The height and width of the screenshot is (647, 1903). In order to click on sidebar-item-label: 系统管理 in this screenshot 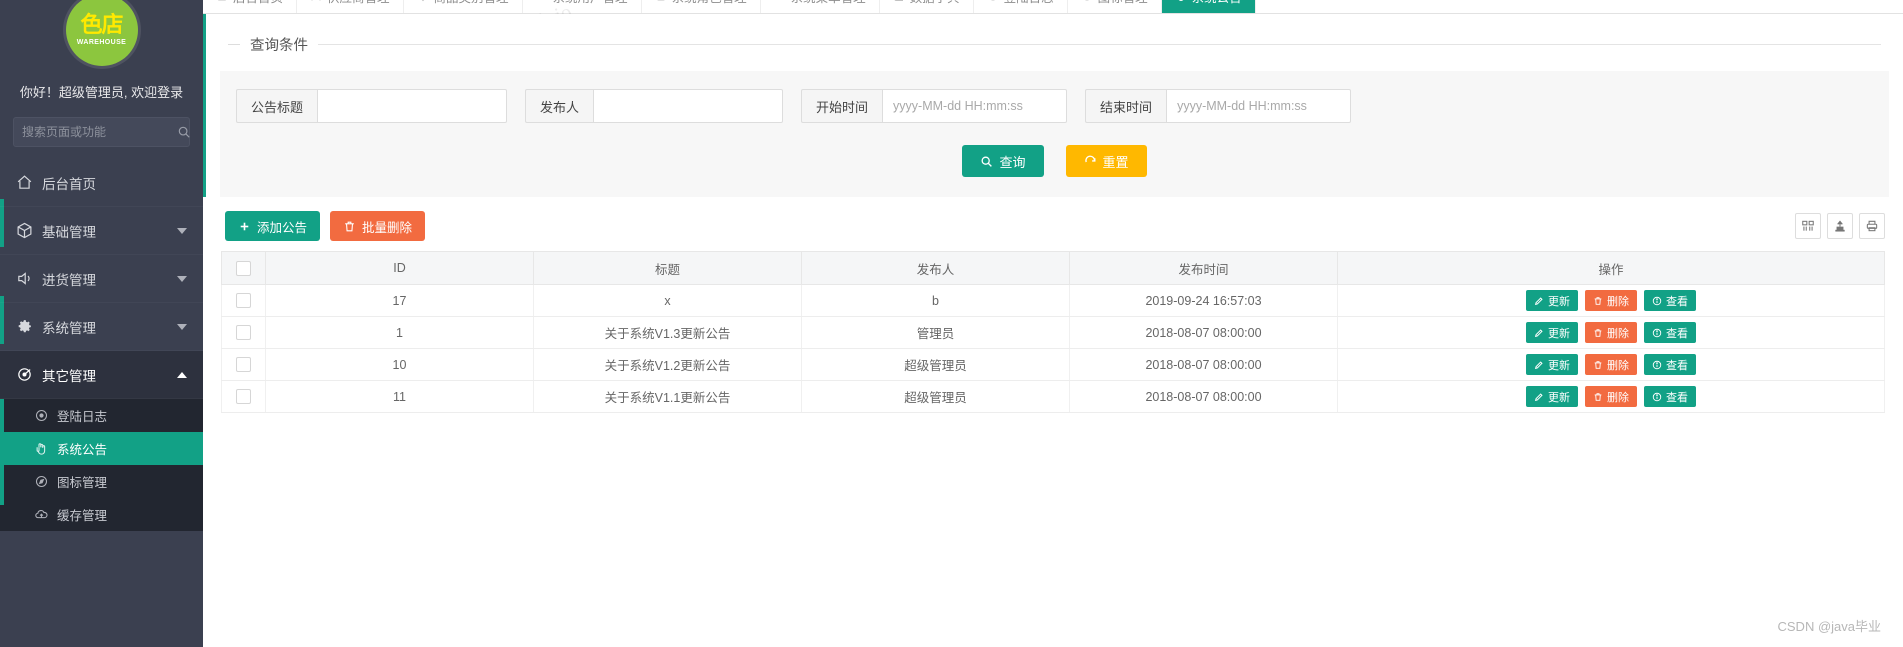, I will do `click(69, 328)`.